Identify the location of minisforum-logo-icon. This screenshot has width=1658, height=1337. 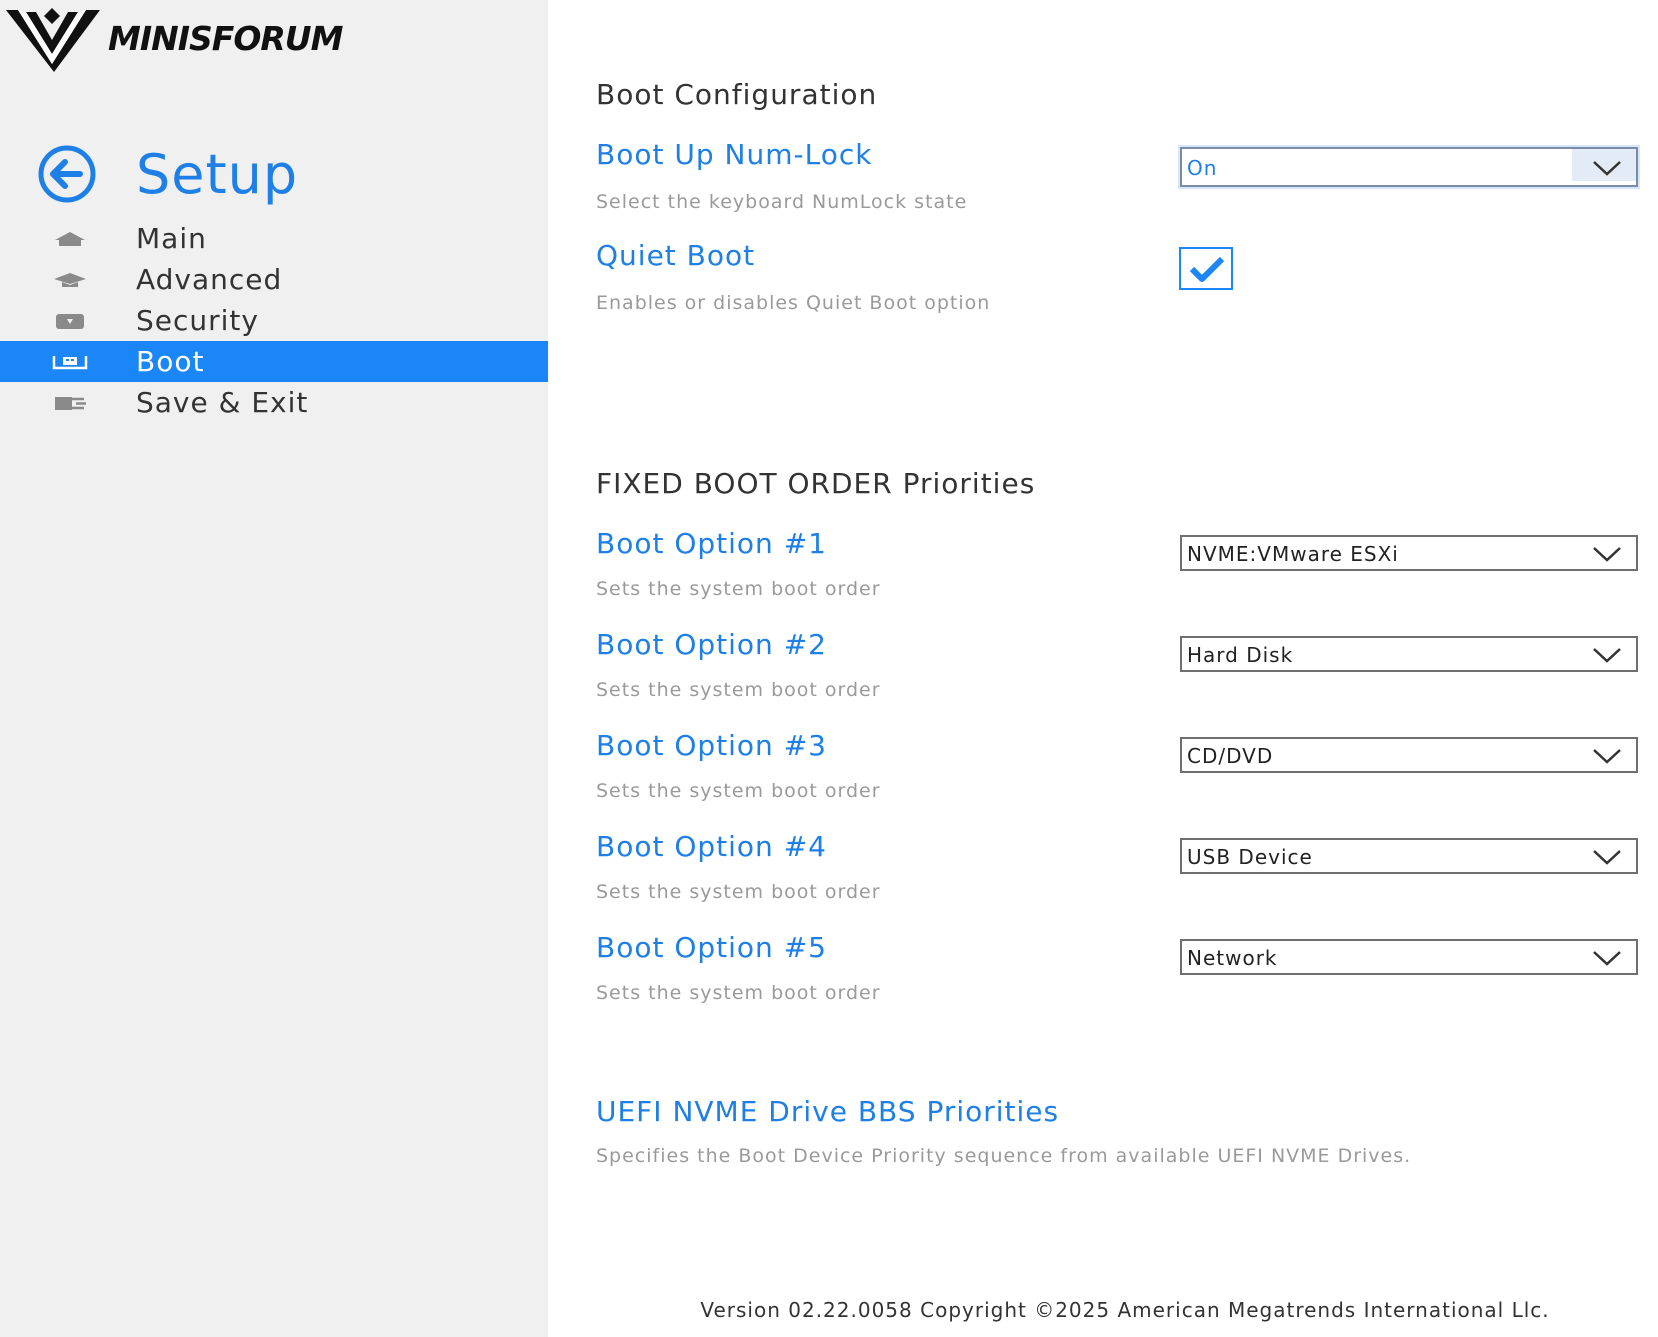
(53, 40).